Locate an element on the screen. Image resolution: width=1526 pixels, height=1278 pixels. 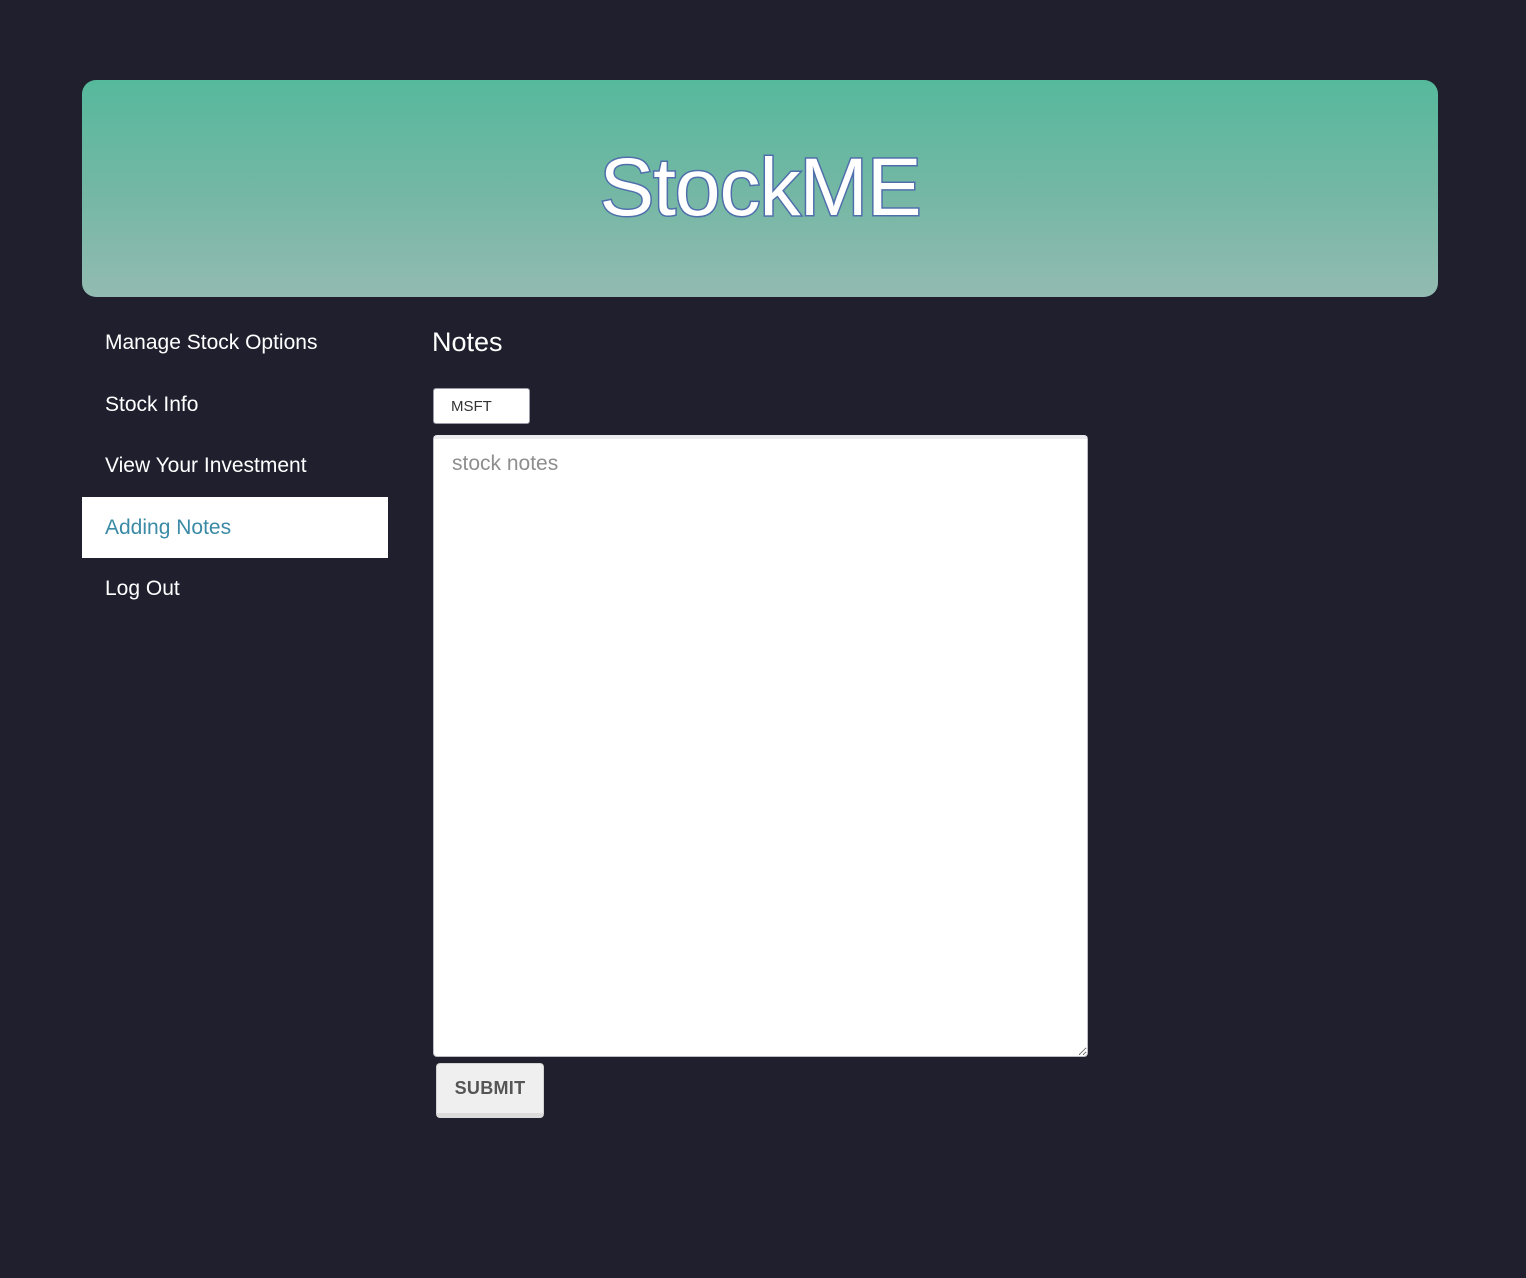
ticker-input is located at coordinates (481, 406).